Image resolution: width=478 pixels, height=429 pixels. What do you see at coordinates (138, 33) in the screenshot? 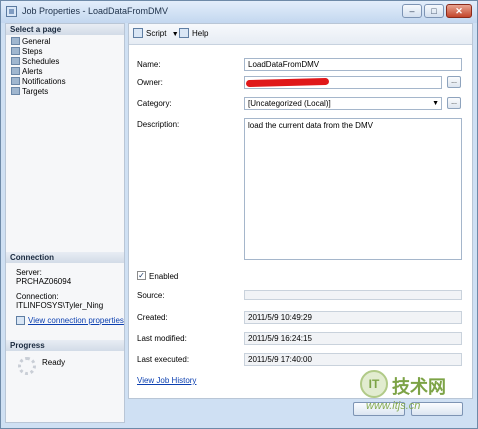
I see `script-icon` at bounding box center [138, 33].